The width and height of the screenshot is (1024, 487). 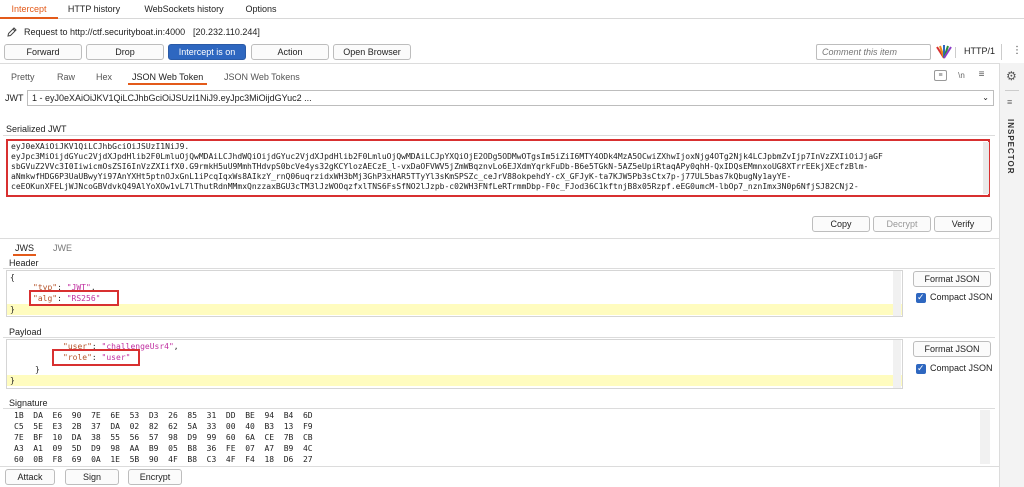 What do you see at coordinates (12, 32) in the screenshot?
I see `pencil-icon` at bounding box center [12, 32].